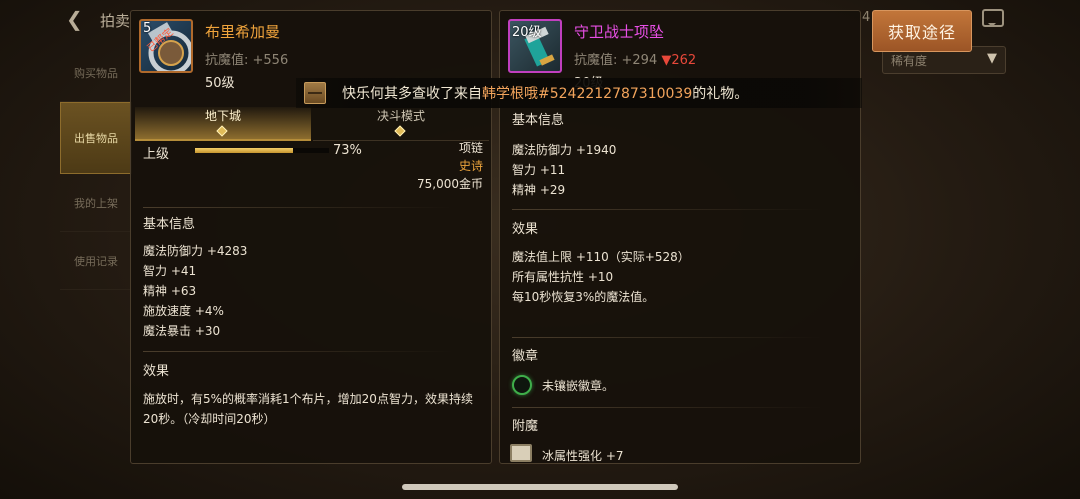  Describe the element at coordinates (564, 150) in the screenshot. I see `stat-line: 魔法防御力 +1940` at that location.